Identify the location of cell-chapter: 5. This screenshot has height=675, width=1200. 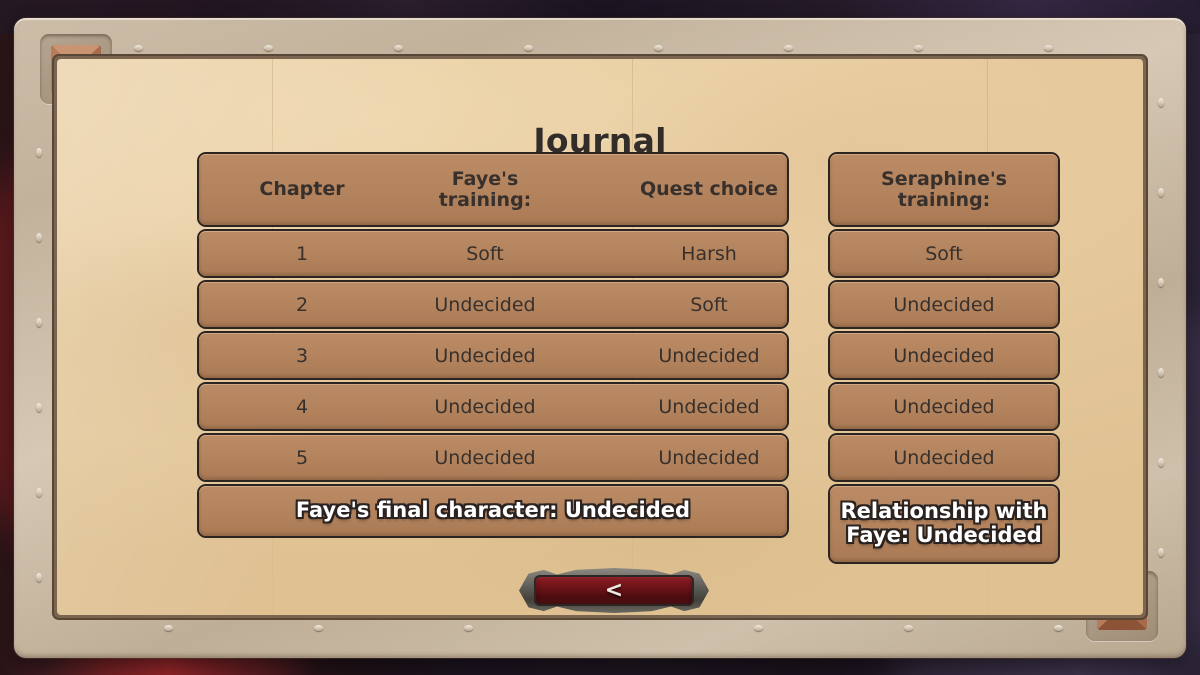
(302, 457).